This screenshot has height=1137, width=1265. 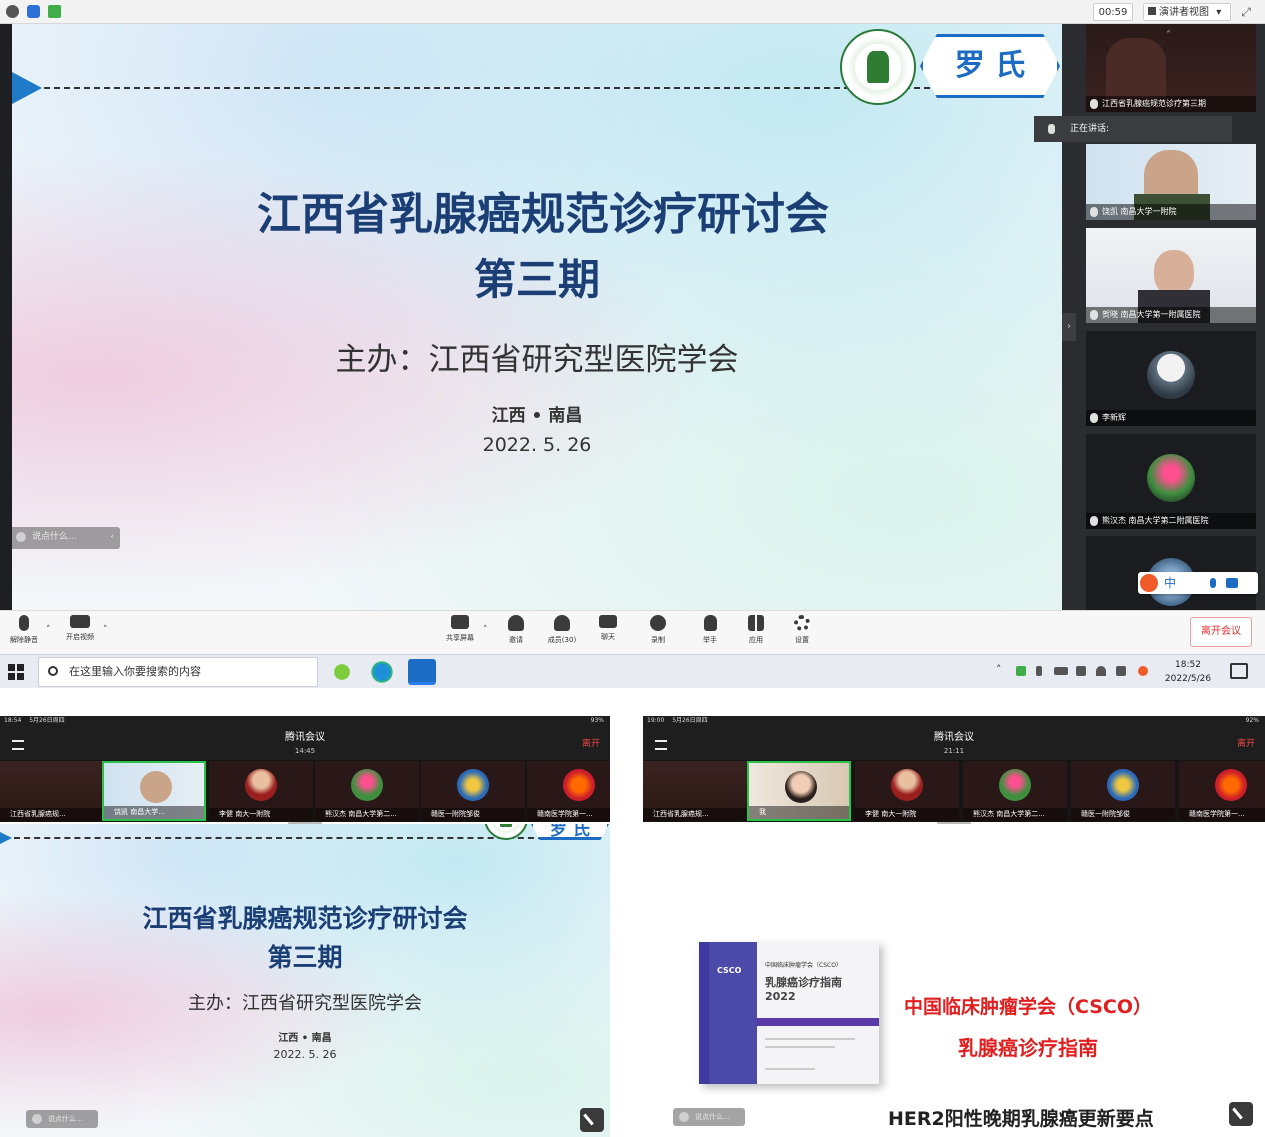 I want to click on participant-name: 贺晓 南昌大学第一附属医院, so click(x=1171, y=315).